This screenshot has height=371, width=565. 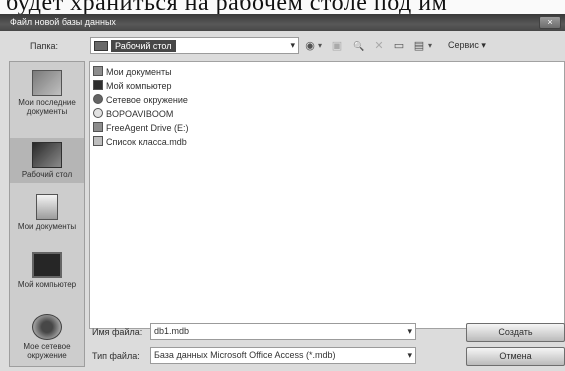 I want to click on place-network: Мое сетевое окружение, so click(x=47, y=337).